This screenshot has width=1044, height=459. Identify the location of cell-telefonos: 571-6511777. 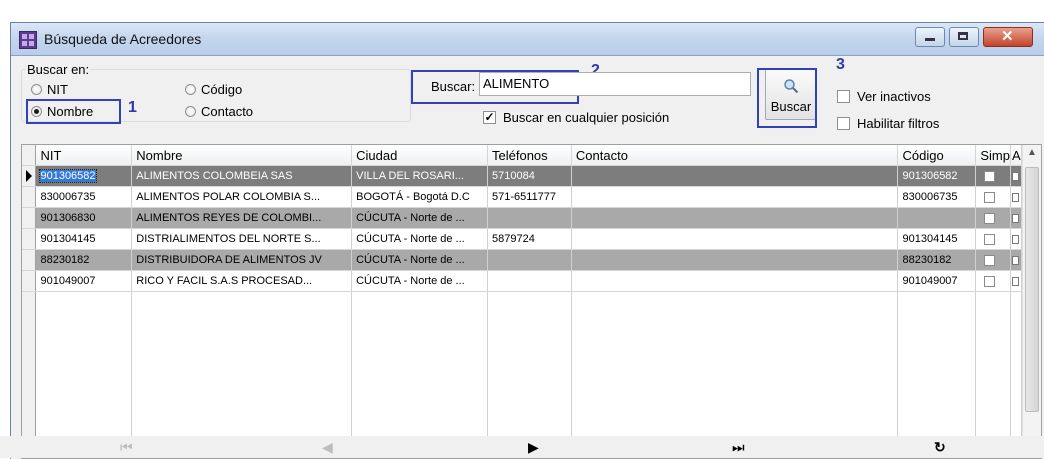
(529, 197).